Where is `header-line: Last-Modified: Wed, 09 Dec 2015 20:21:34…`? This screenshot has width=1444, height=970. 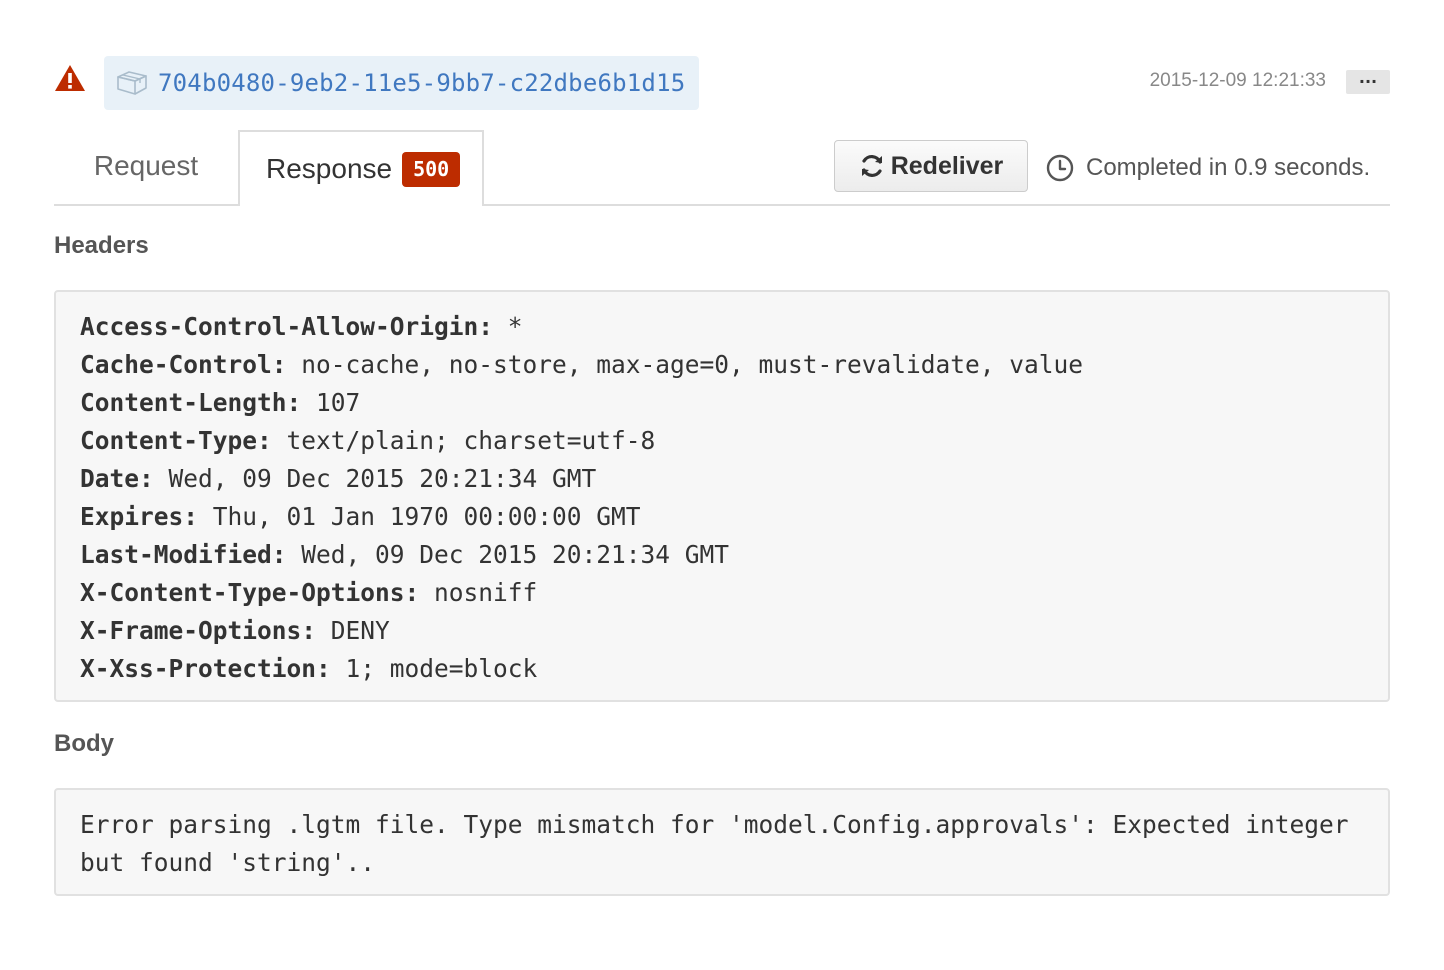
header-line: Last-Modified: Wed, 09 Dec 2015 20:21:34… is located at coordinates (722, 555).